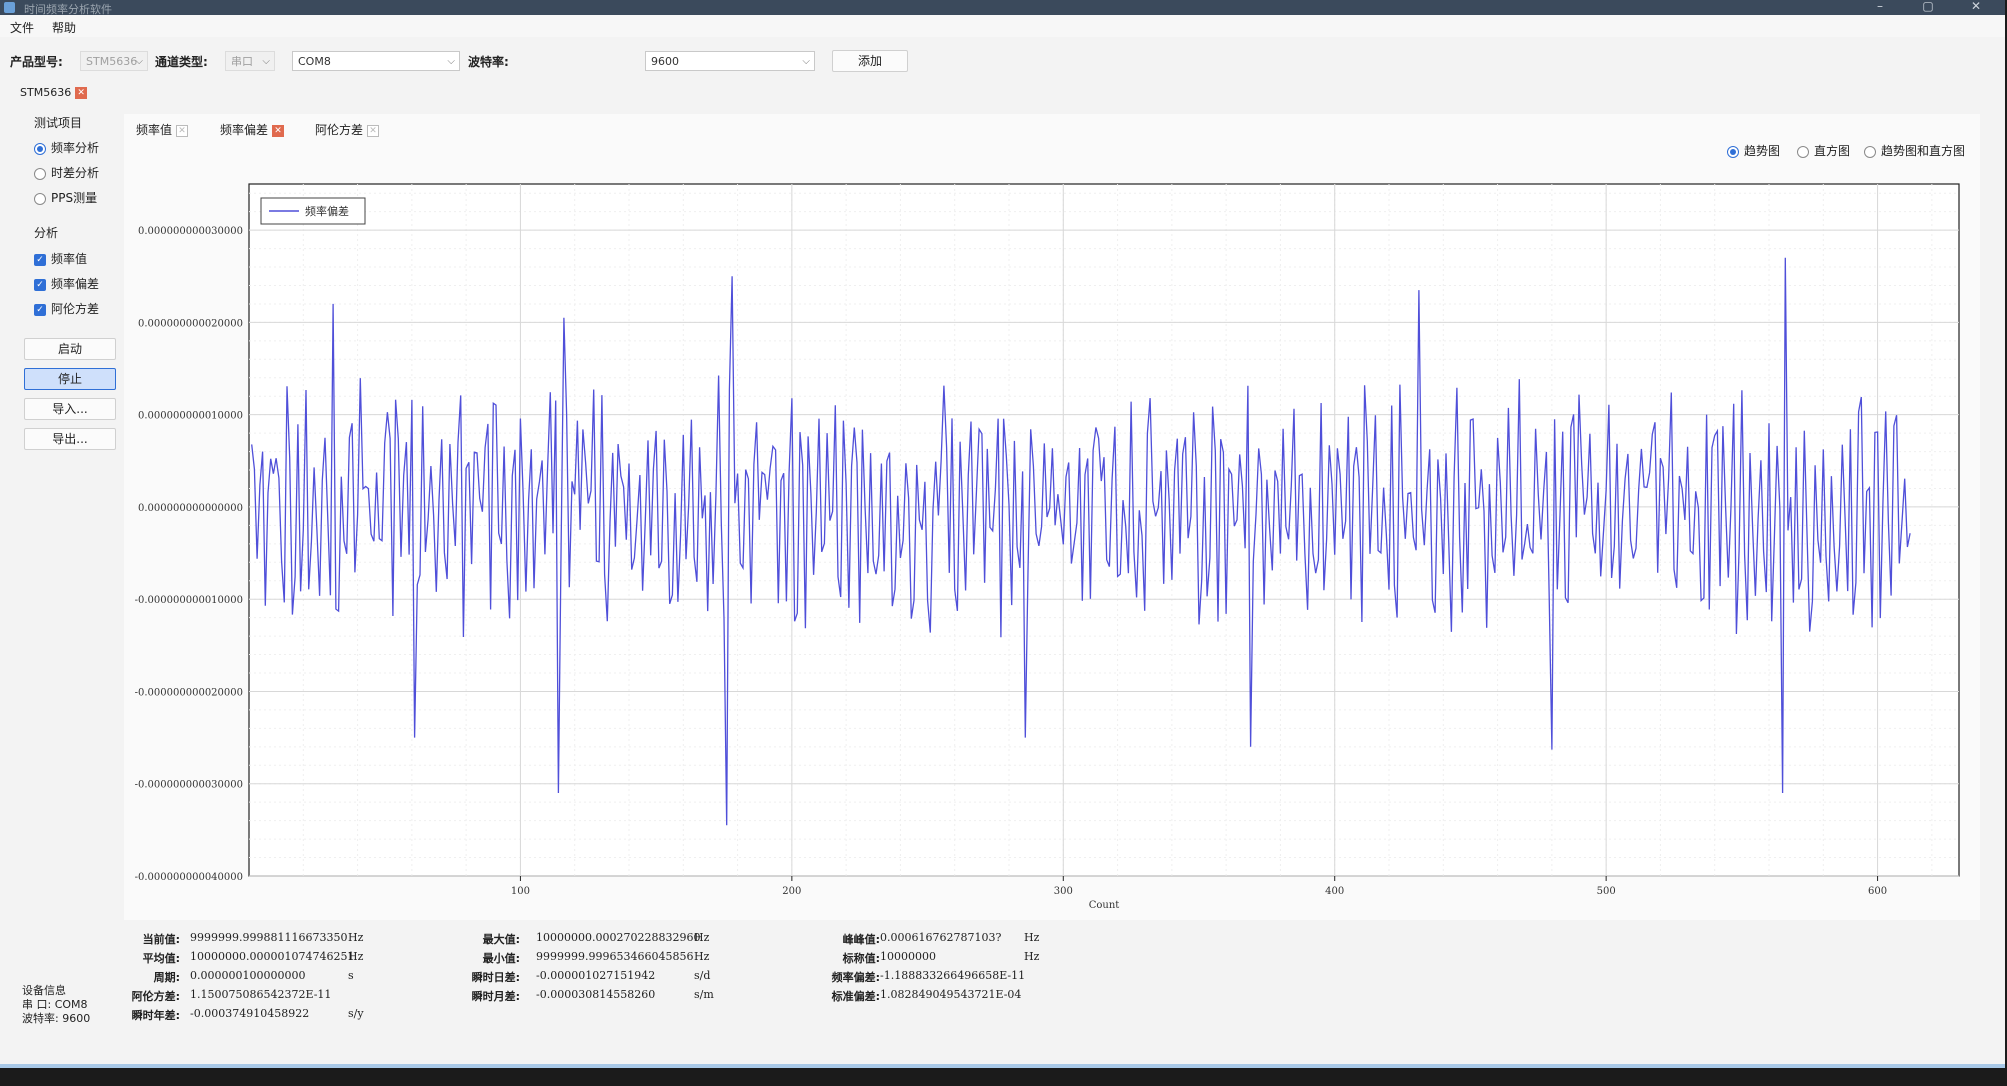 This screenshot has height=1086, width=2007. What do you see at coordinates (314, 61) in the screenshot?
I see `port-value: COM8` at bounding box center [314, 61].